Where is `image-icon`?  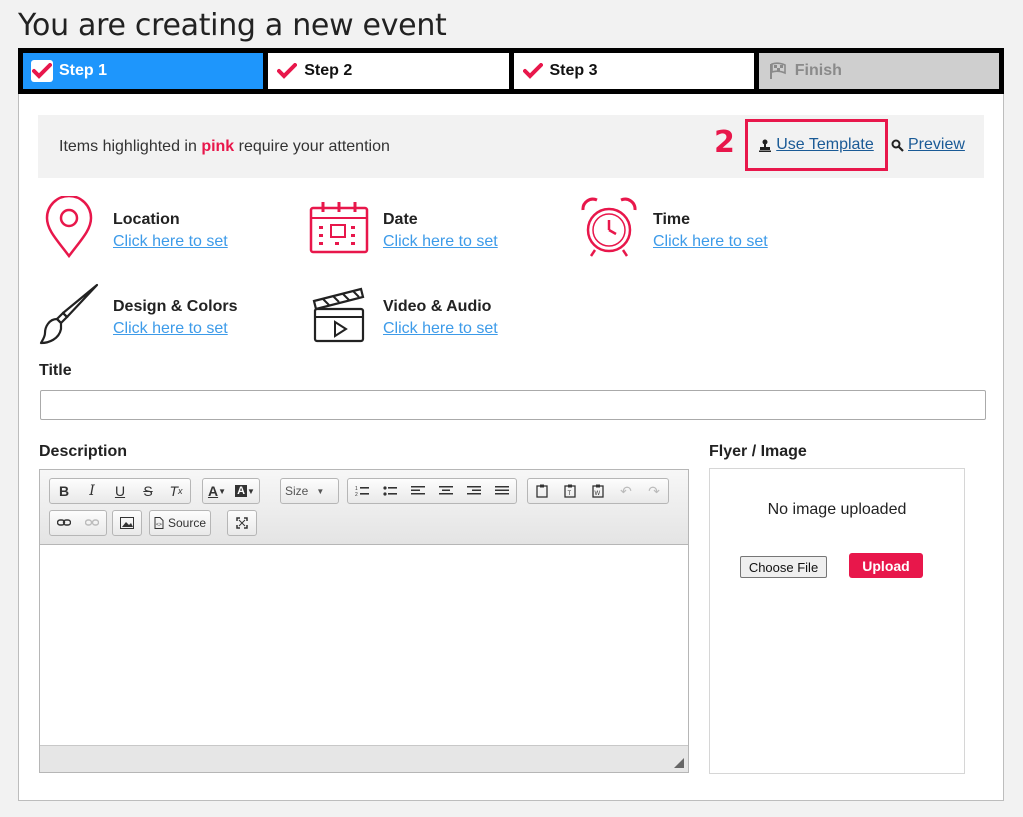 image-icon is located at coordinates (127, 523).